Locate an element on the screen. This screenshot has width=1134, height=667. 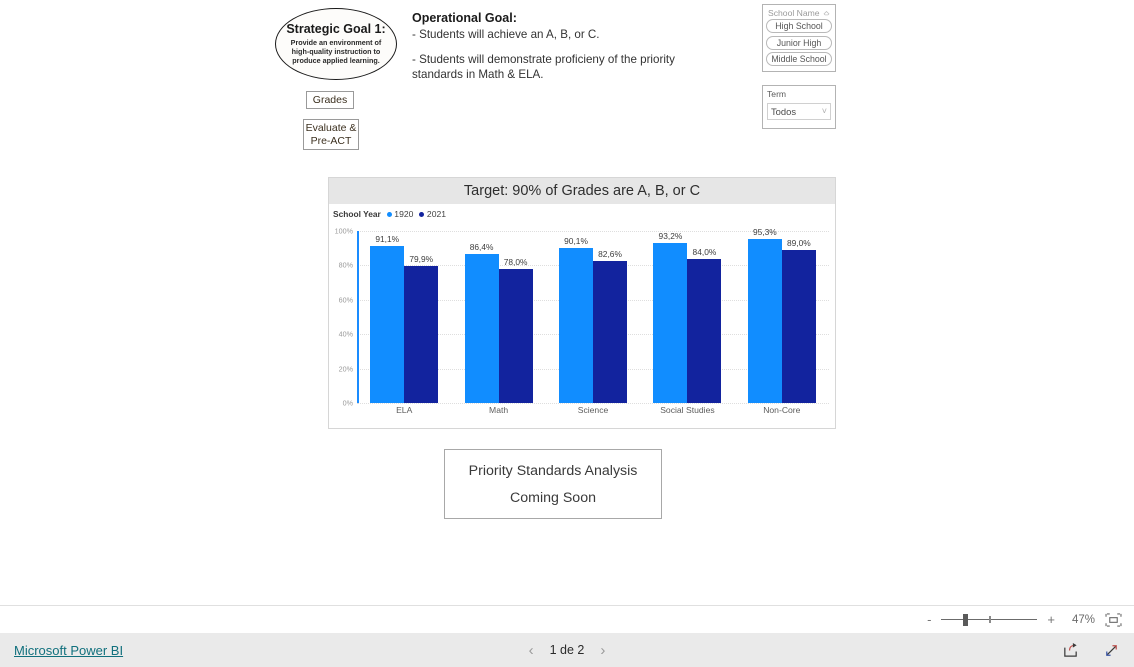
bar-data-label: 82,6% is located at coordinates (610, 253).